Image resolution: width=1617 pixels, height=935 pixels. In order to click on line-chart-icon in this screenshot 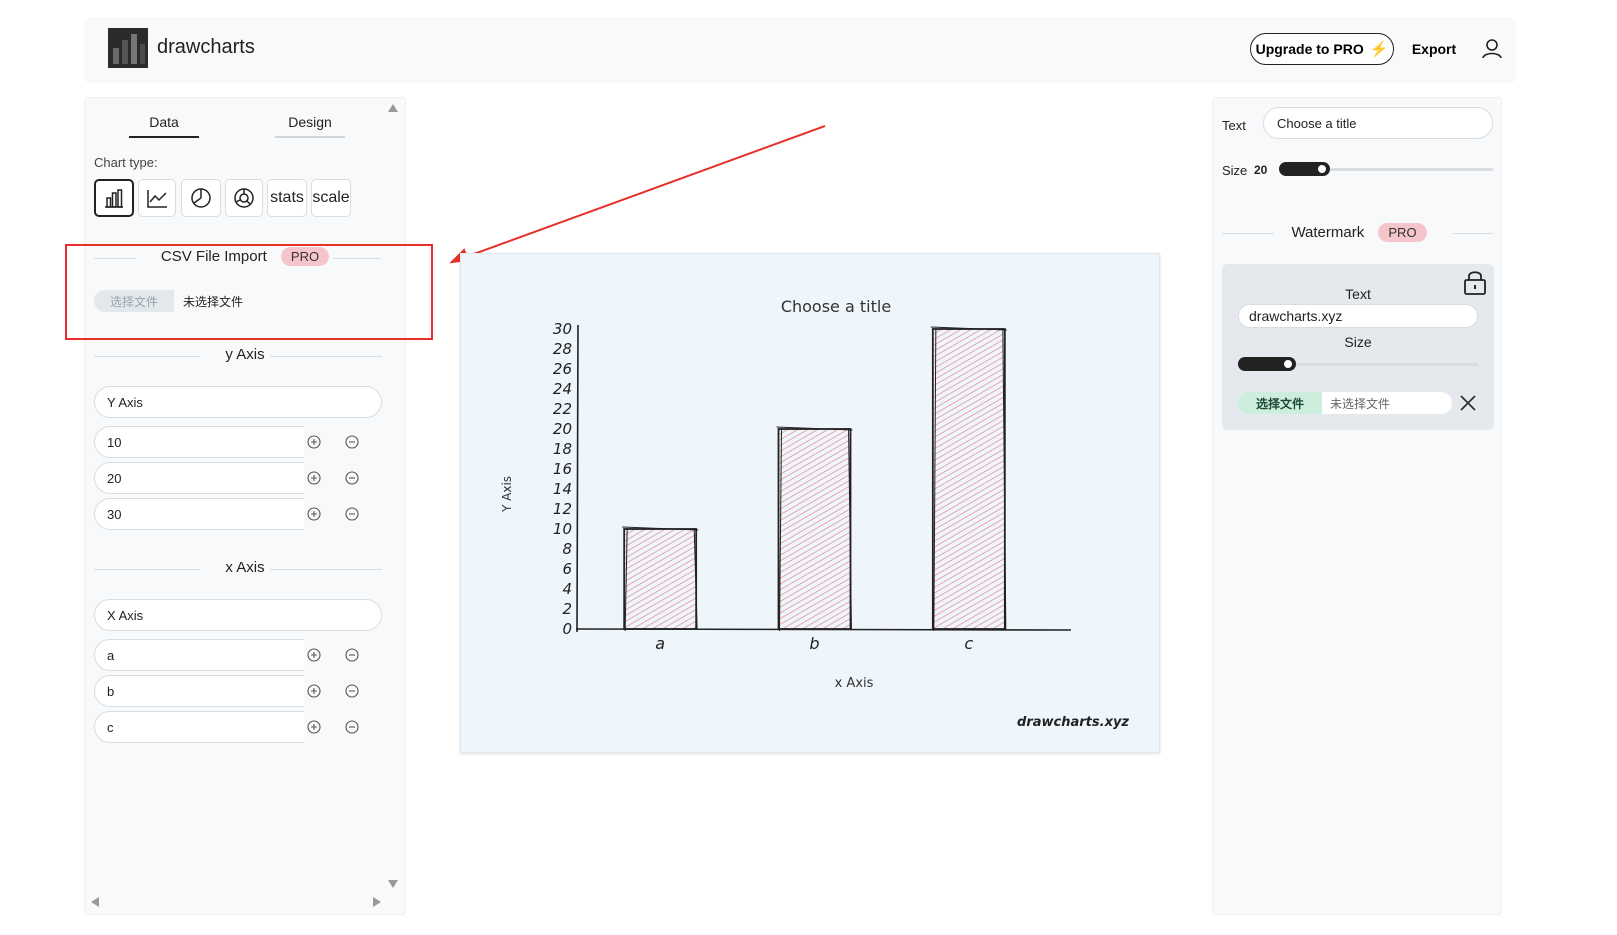, I will do `click(157, 199)`.